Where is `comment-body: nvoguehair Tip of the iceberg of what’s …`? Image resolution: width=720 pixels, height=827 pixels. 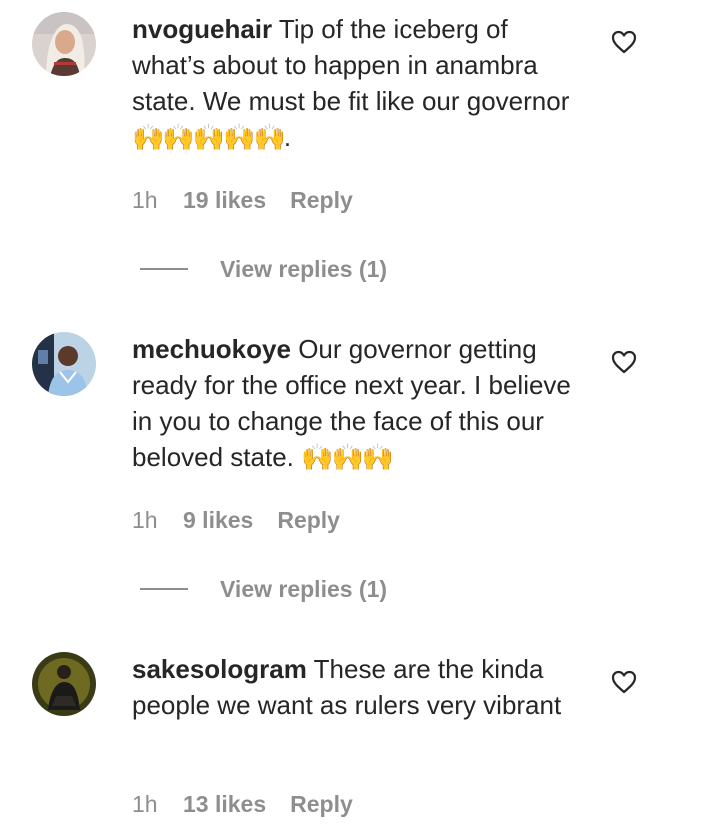 comment-body: nvoguehair Tip of the iceberg of what’s … is located at coordinates (359, 83).